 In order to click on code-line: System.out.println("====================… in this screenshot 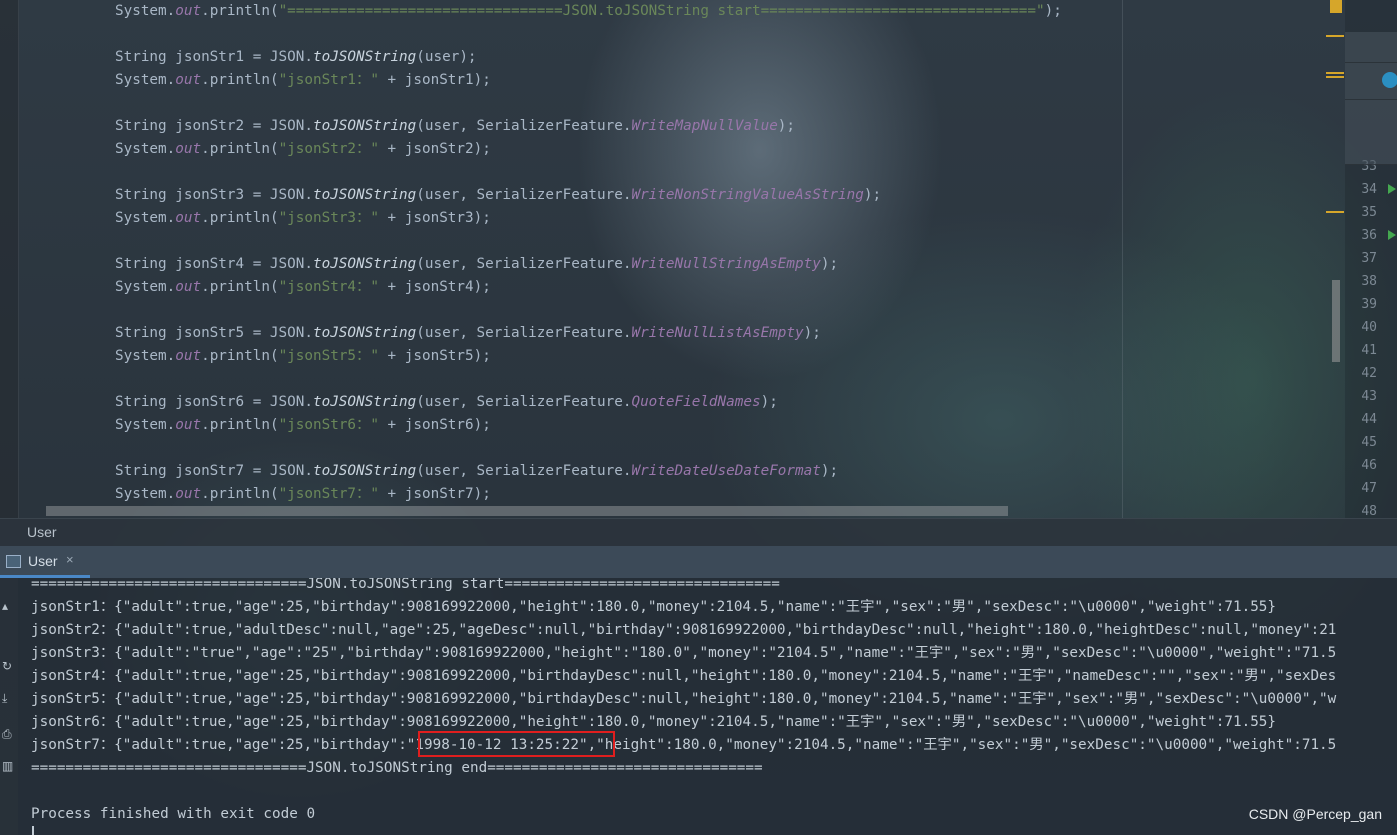, I will do `click(588, 11)`.